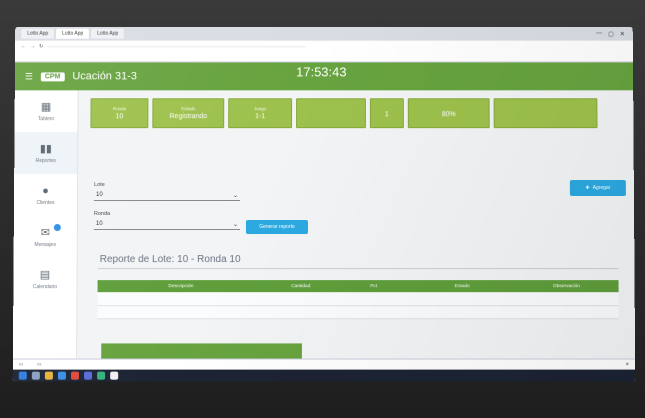  What do you see at coordinates (57, 228) in the screenshot?
I see `notification-badge` at bounding box center [57, 228].